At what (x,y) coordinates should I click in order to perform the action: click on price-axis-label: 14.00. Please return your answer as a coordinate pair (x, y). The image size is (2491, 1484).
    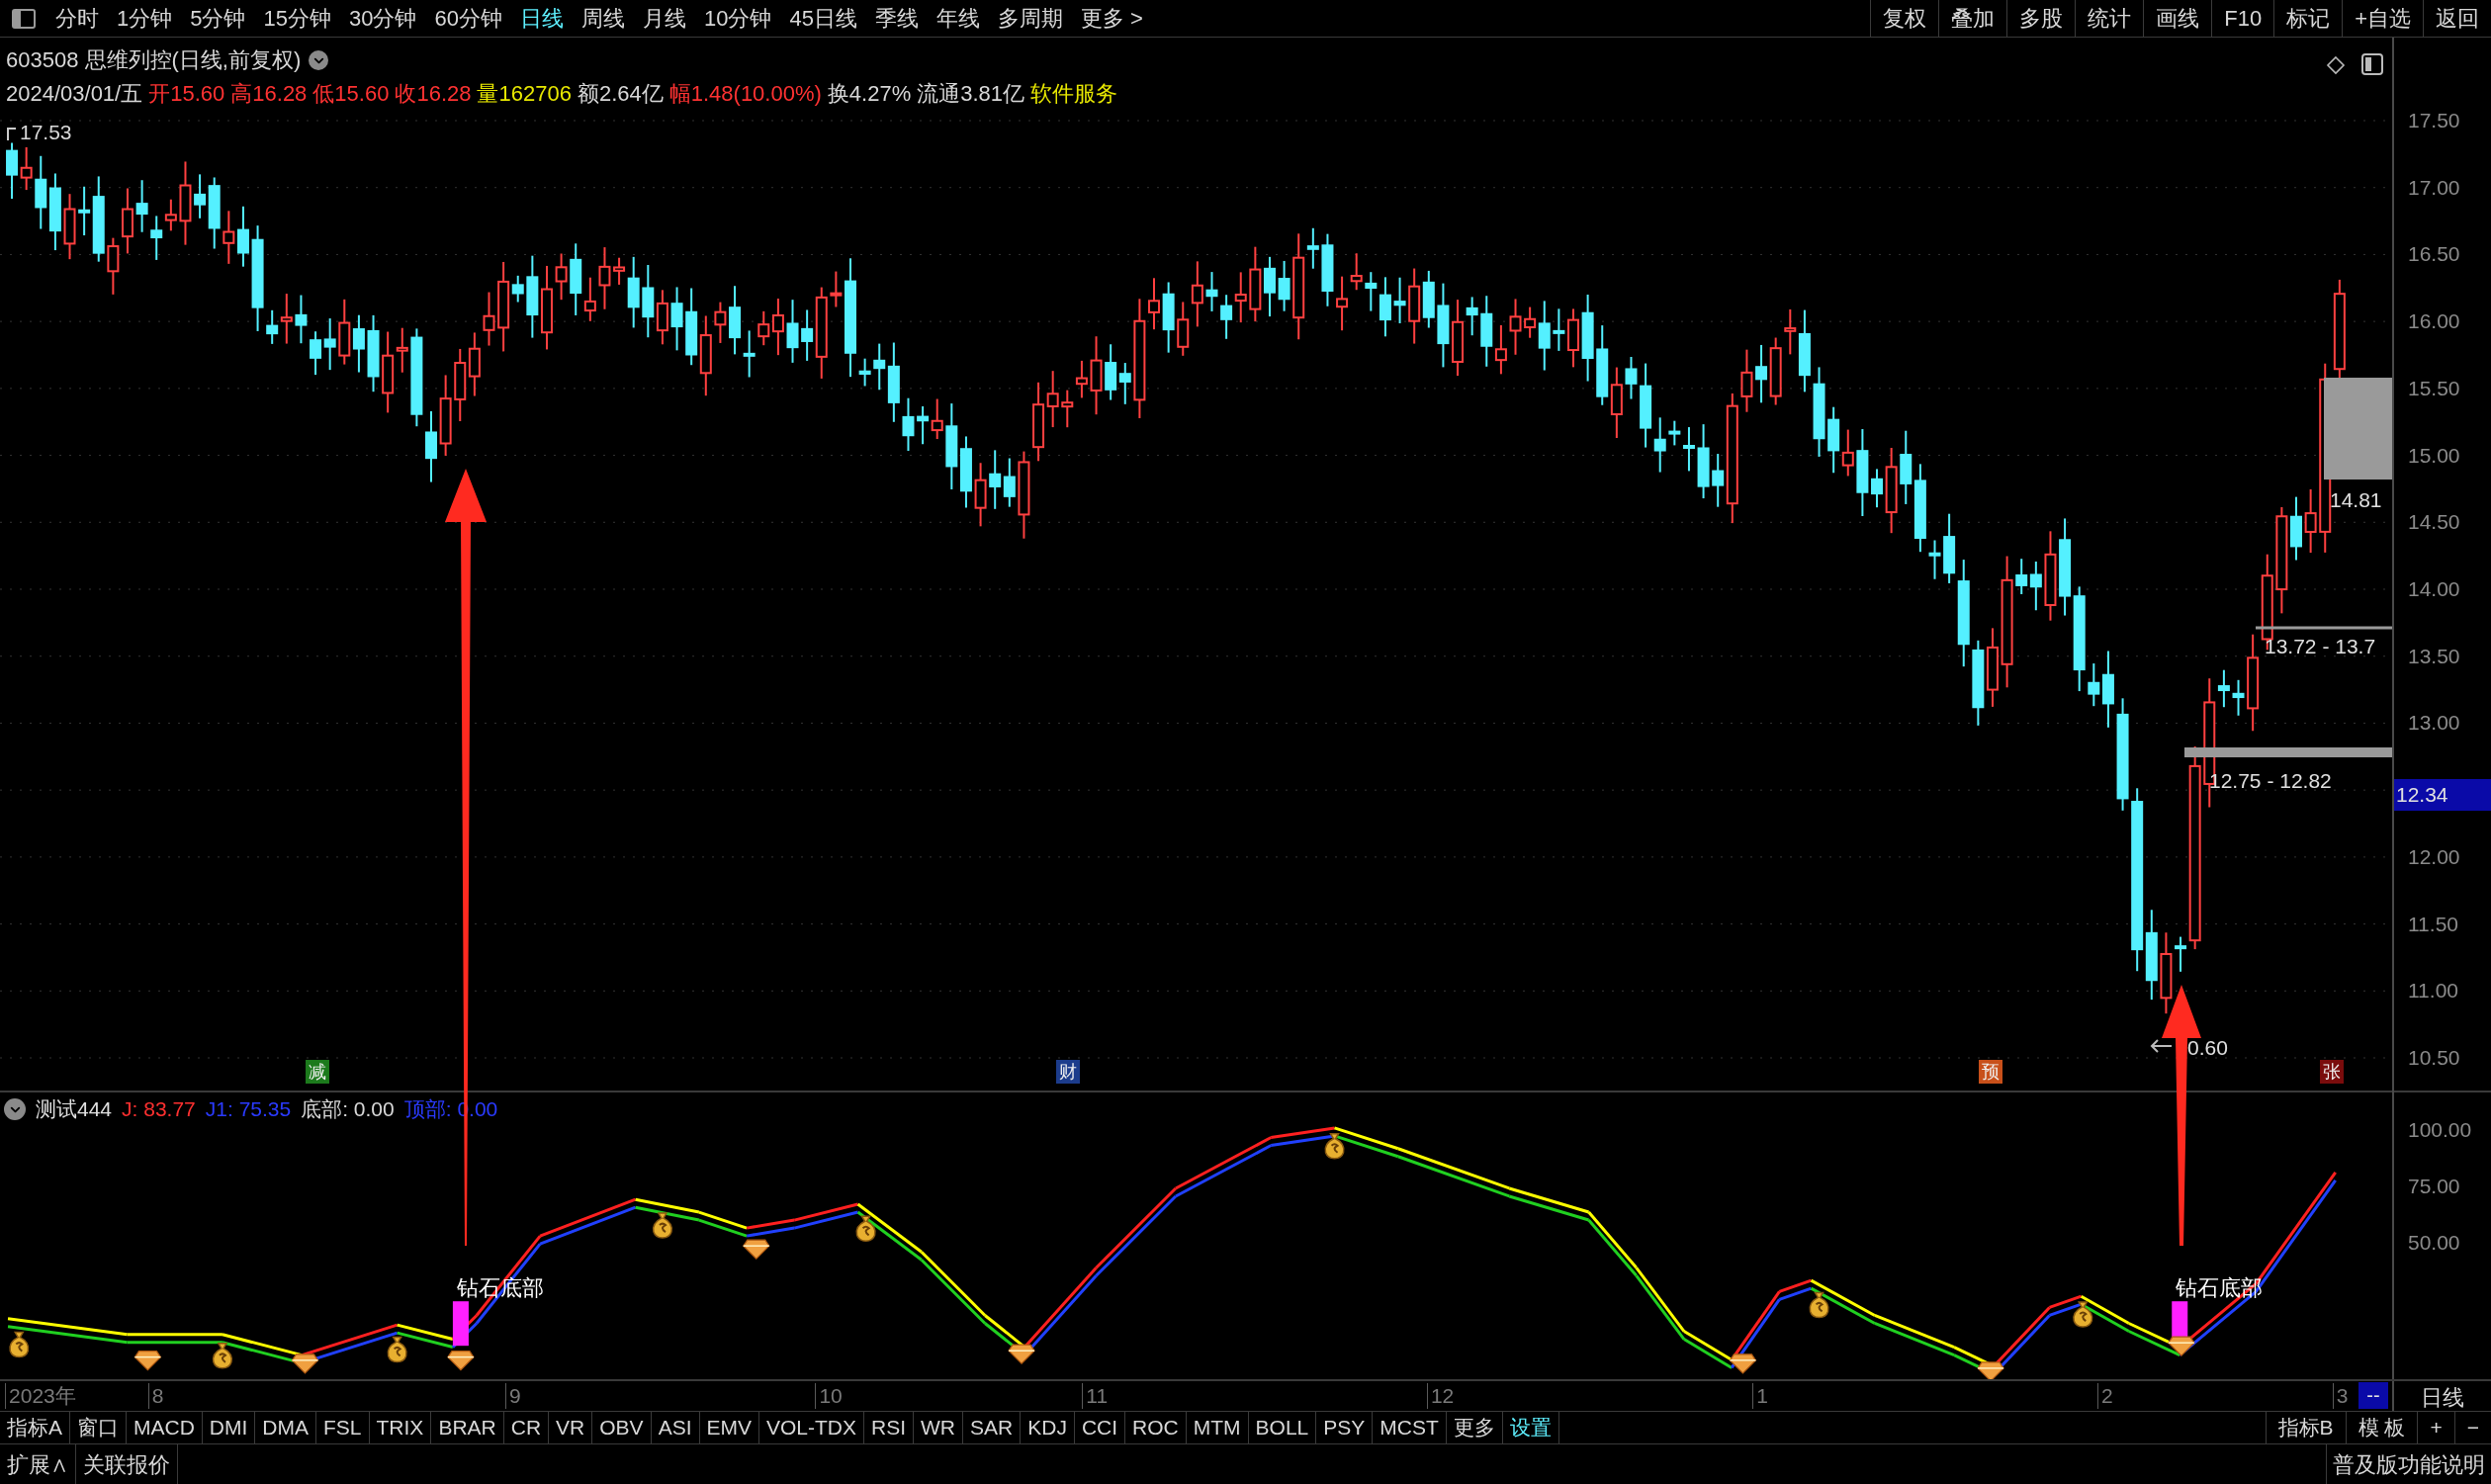
    Looking at the image, I should click on (2434, 588).